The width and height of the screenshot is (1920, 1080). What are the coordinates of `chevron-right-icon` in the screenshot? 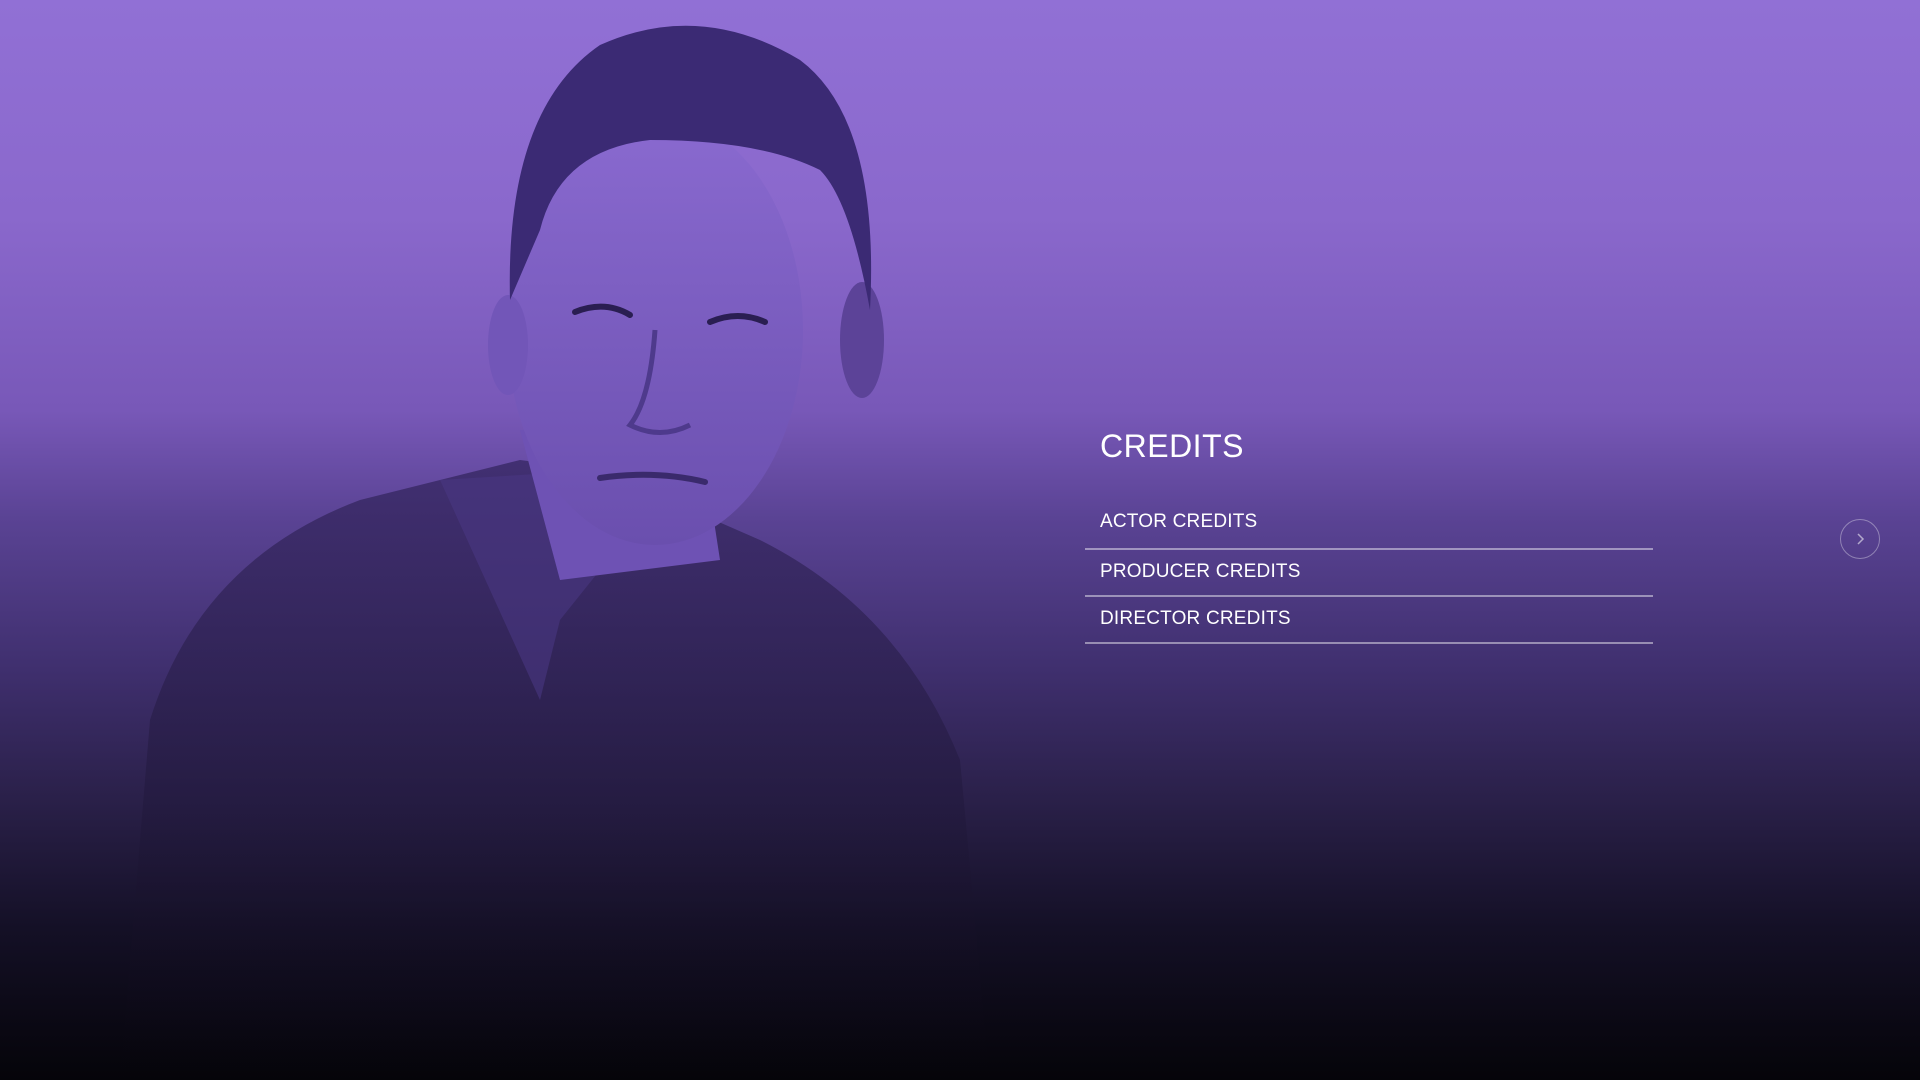 It's located at (1861, 539).